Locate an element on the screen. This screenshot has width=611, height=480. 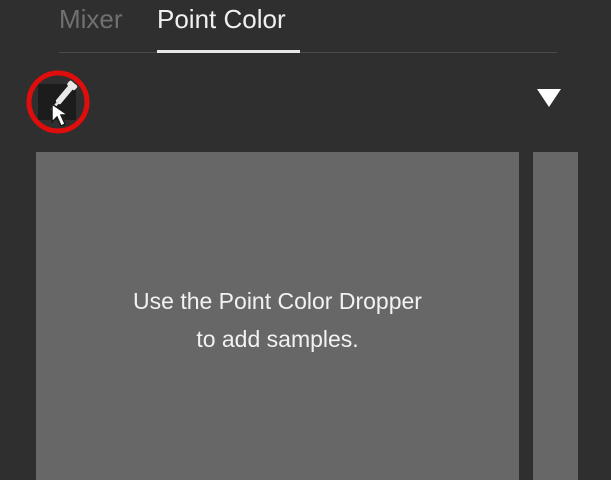
empty-state-line-2: to add samples. is located at coordinates (277, 339).